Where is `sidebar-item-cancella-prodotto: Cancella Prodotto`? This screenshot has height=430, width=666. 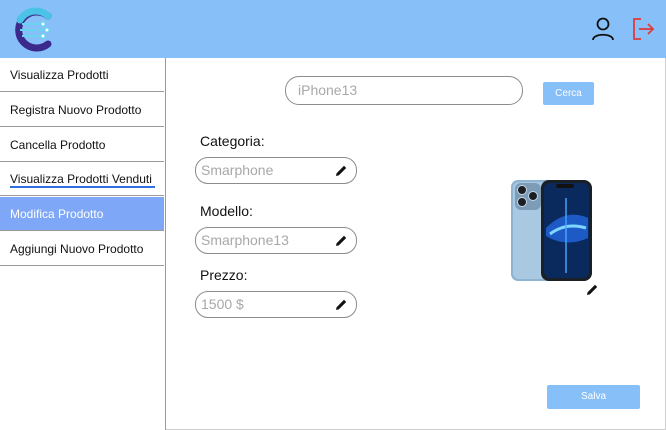
sidebar-item-cancella-prodotto: Cancella Prodotto is located at coordinates (82, 145).